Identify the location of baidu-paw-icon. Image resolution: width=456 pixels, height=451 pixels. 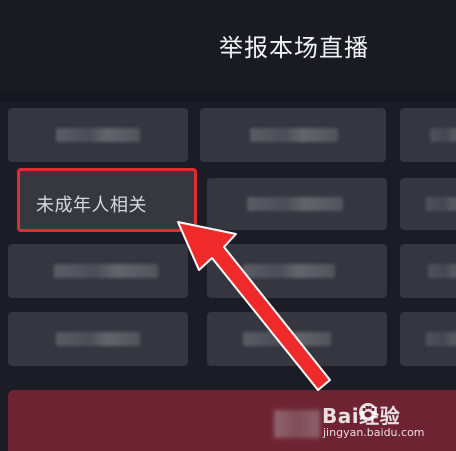
(368, 412).